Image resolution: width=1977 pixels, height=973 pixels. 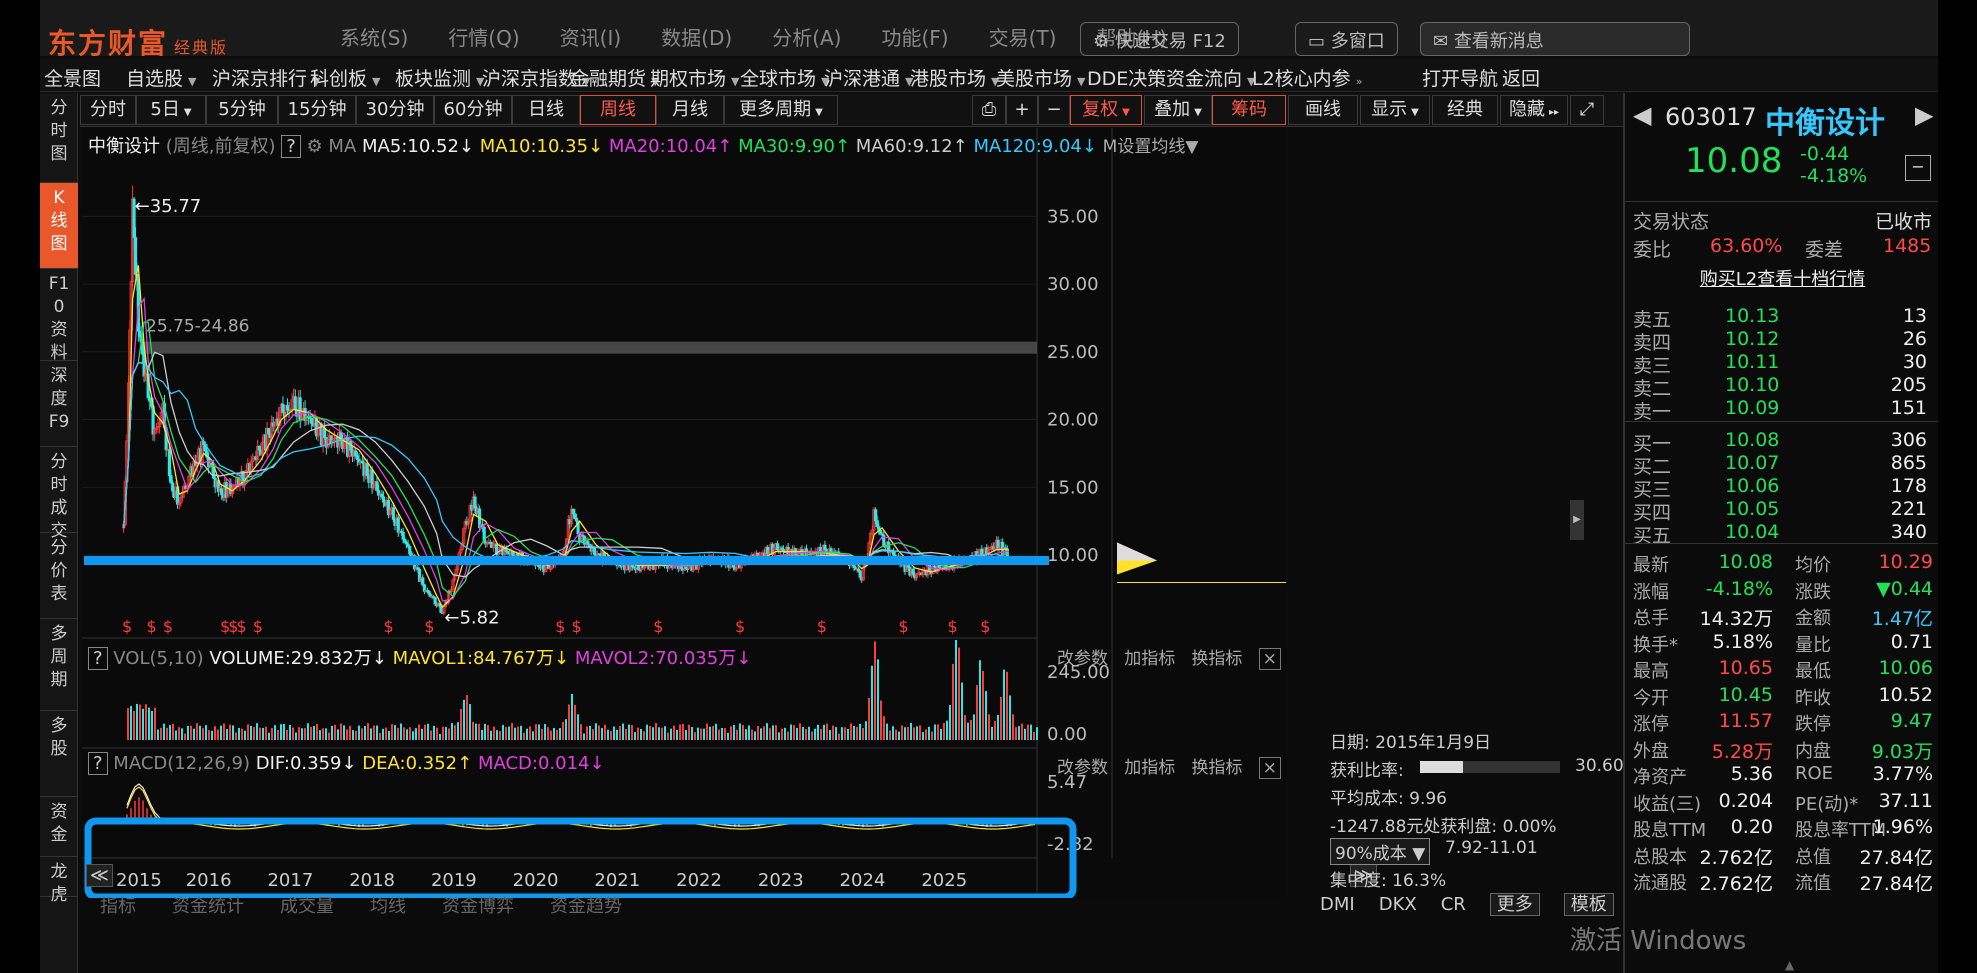 I want to click on toolbar-tool: 复权 ▼, so click(x=1106, y=110).